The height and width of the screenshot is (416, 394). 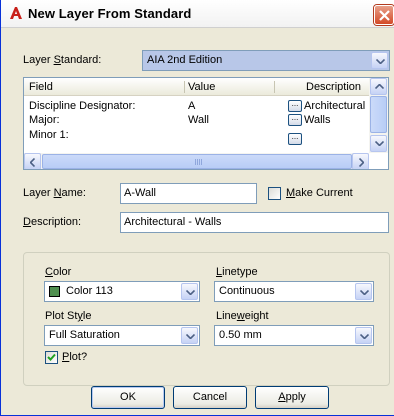 I want to click on close-button, so click(x=384, y=15).